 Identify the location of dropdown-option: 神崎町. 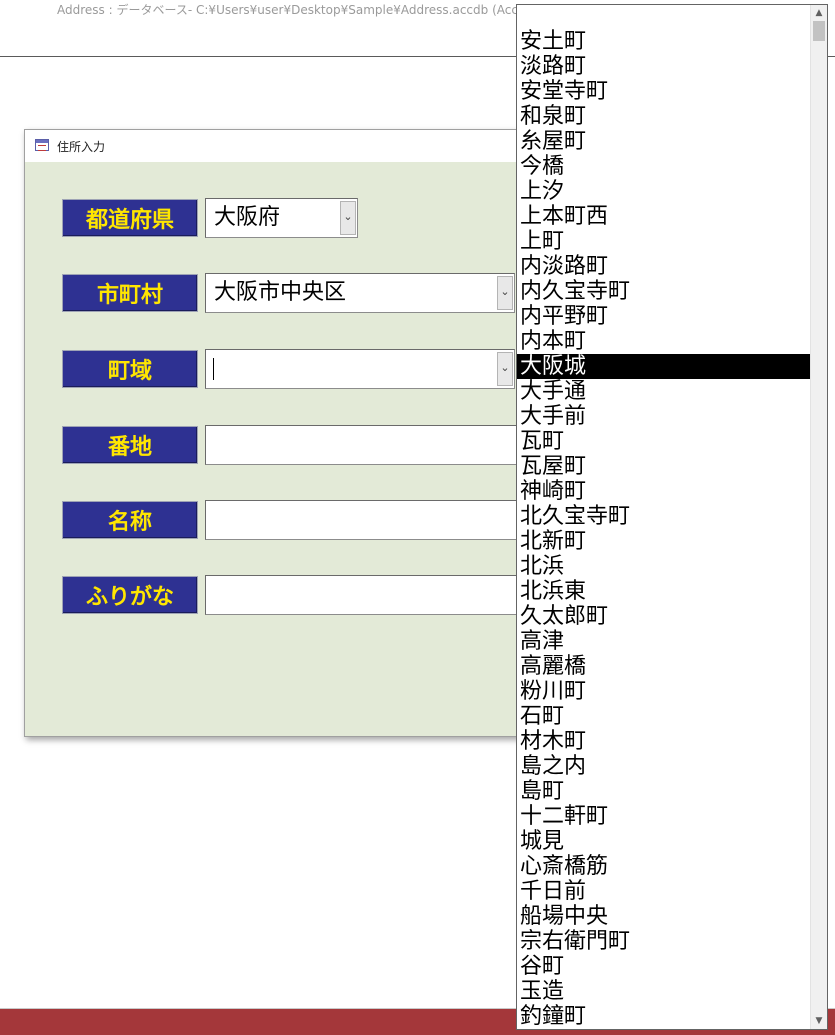
(663, 491).